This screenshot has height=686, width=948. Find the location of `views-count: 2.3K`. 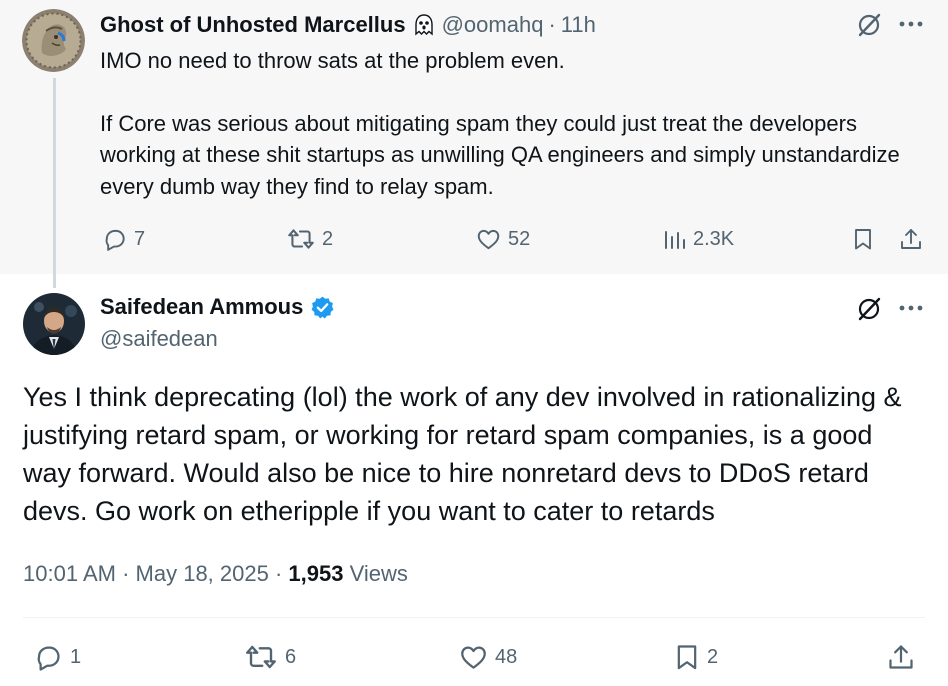

views-count: 2.3K is located at coordinates (714, 238).